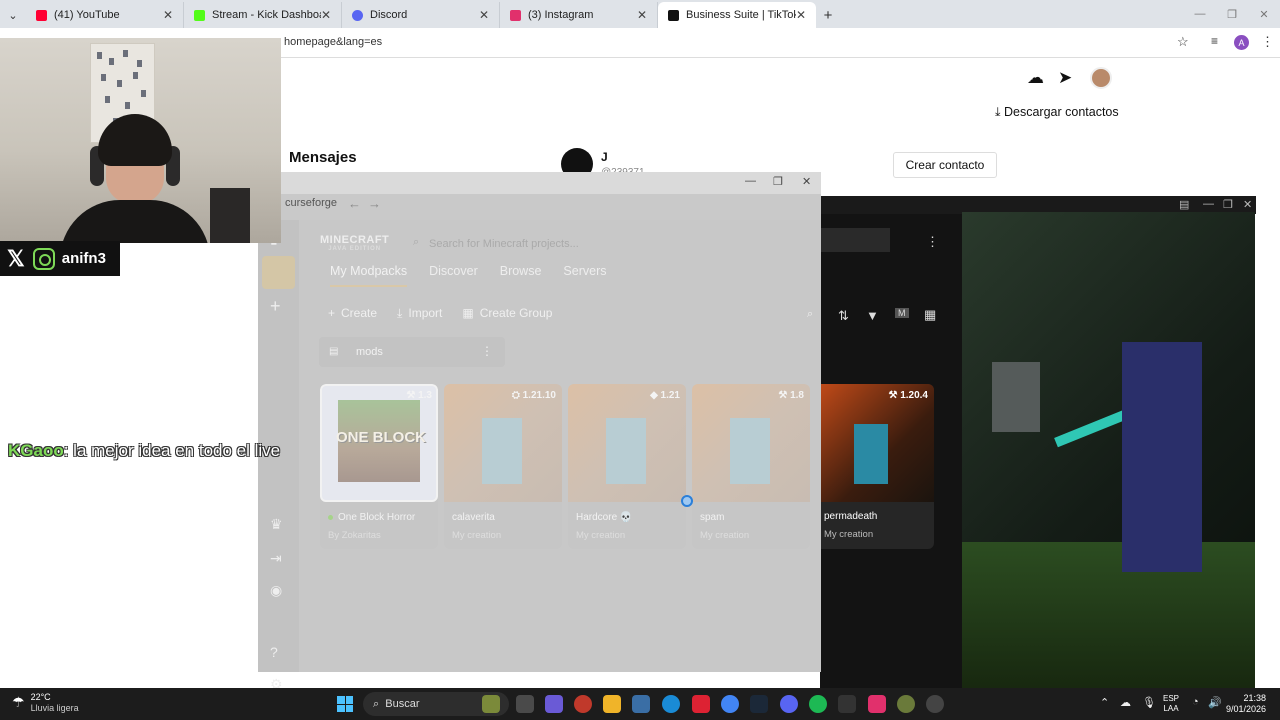  Describe the element at coordinates (172, 450) in the screenshot. I see `chat-text: : la mejor idea en todo el live` at that location.